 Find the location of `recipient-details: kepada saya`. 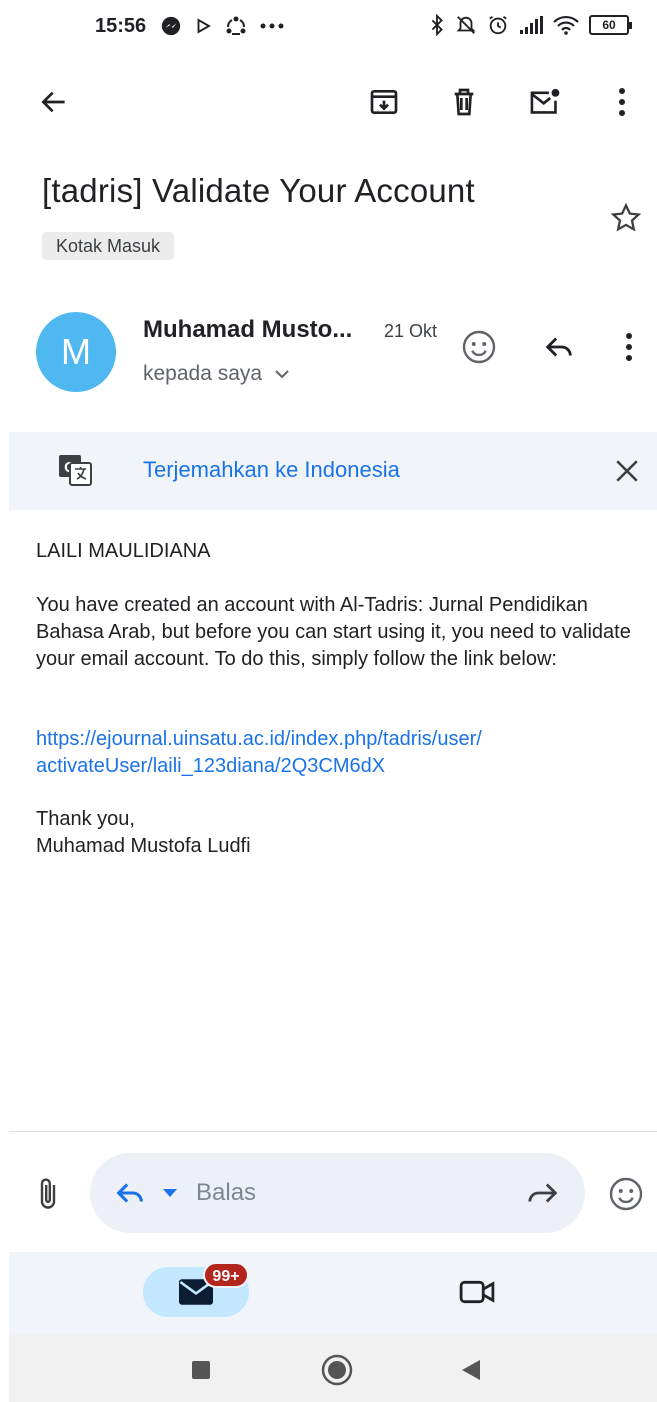

recipient-details: kepada saya is located at coordinates (216, 374).